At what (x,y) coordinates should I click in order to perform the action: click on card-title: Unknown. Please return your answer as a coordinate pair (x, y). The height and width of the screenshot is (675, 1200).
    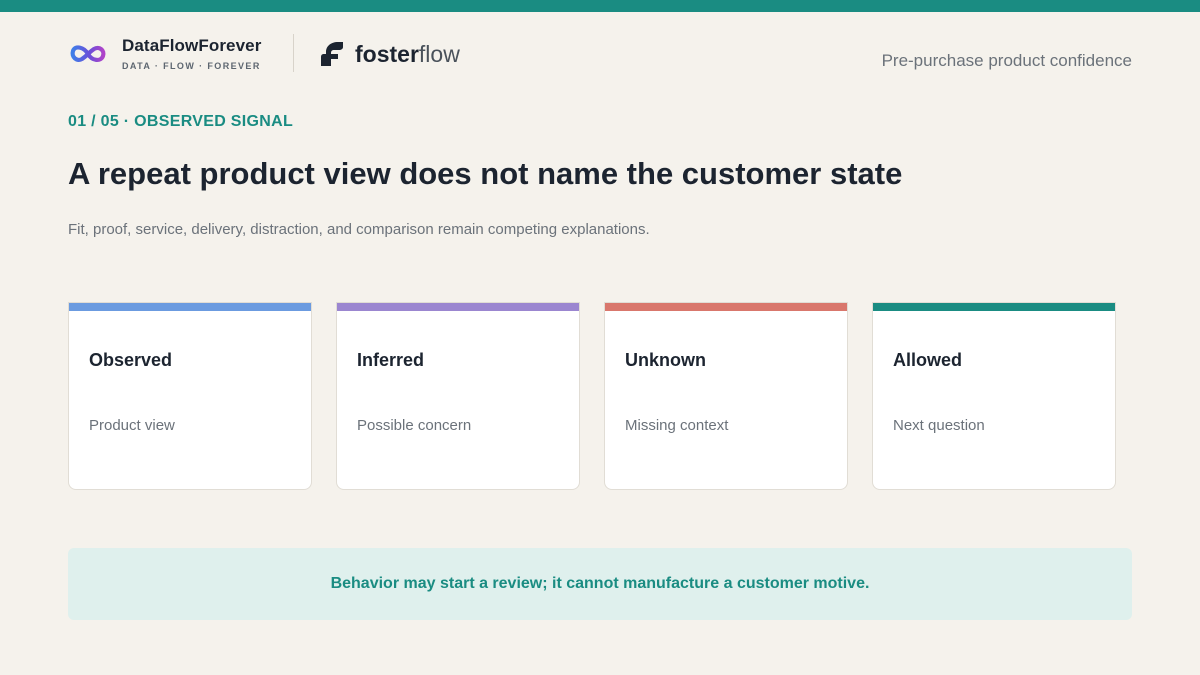
    Looking at the image, I should click on (665, 360).